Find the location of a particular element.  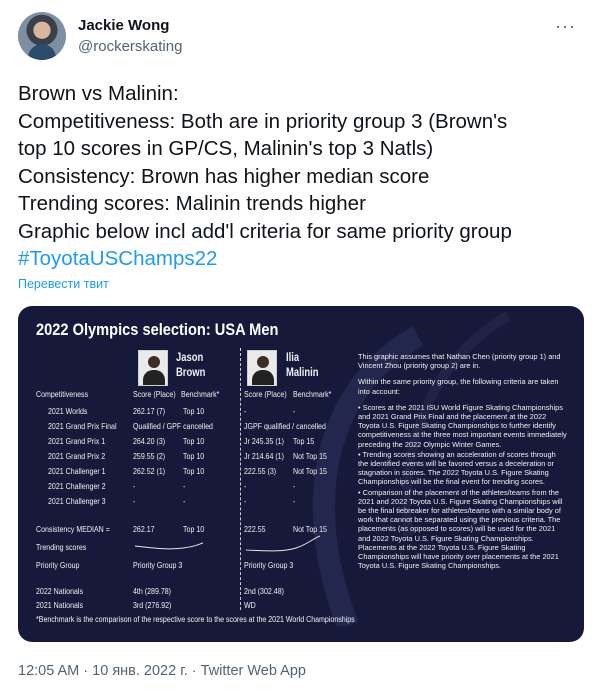

table-cell: Jr 214.64 (1) is located at coordinates (264, 456).